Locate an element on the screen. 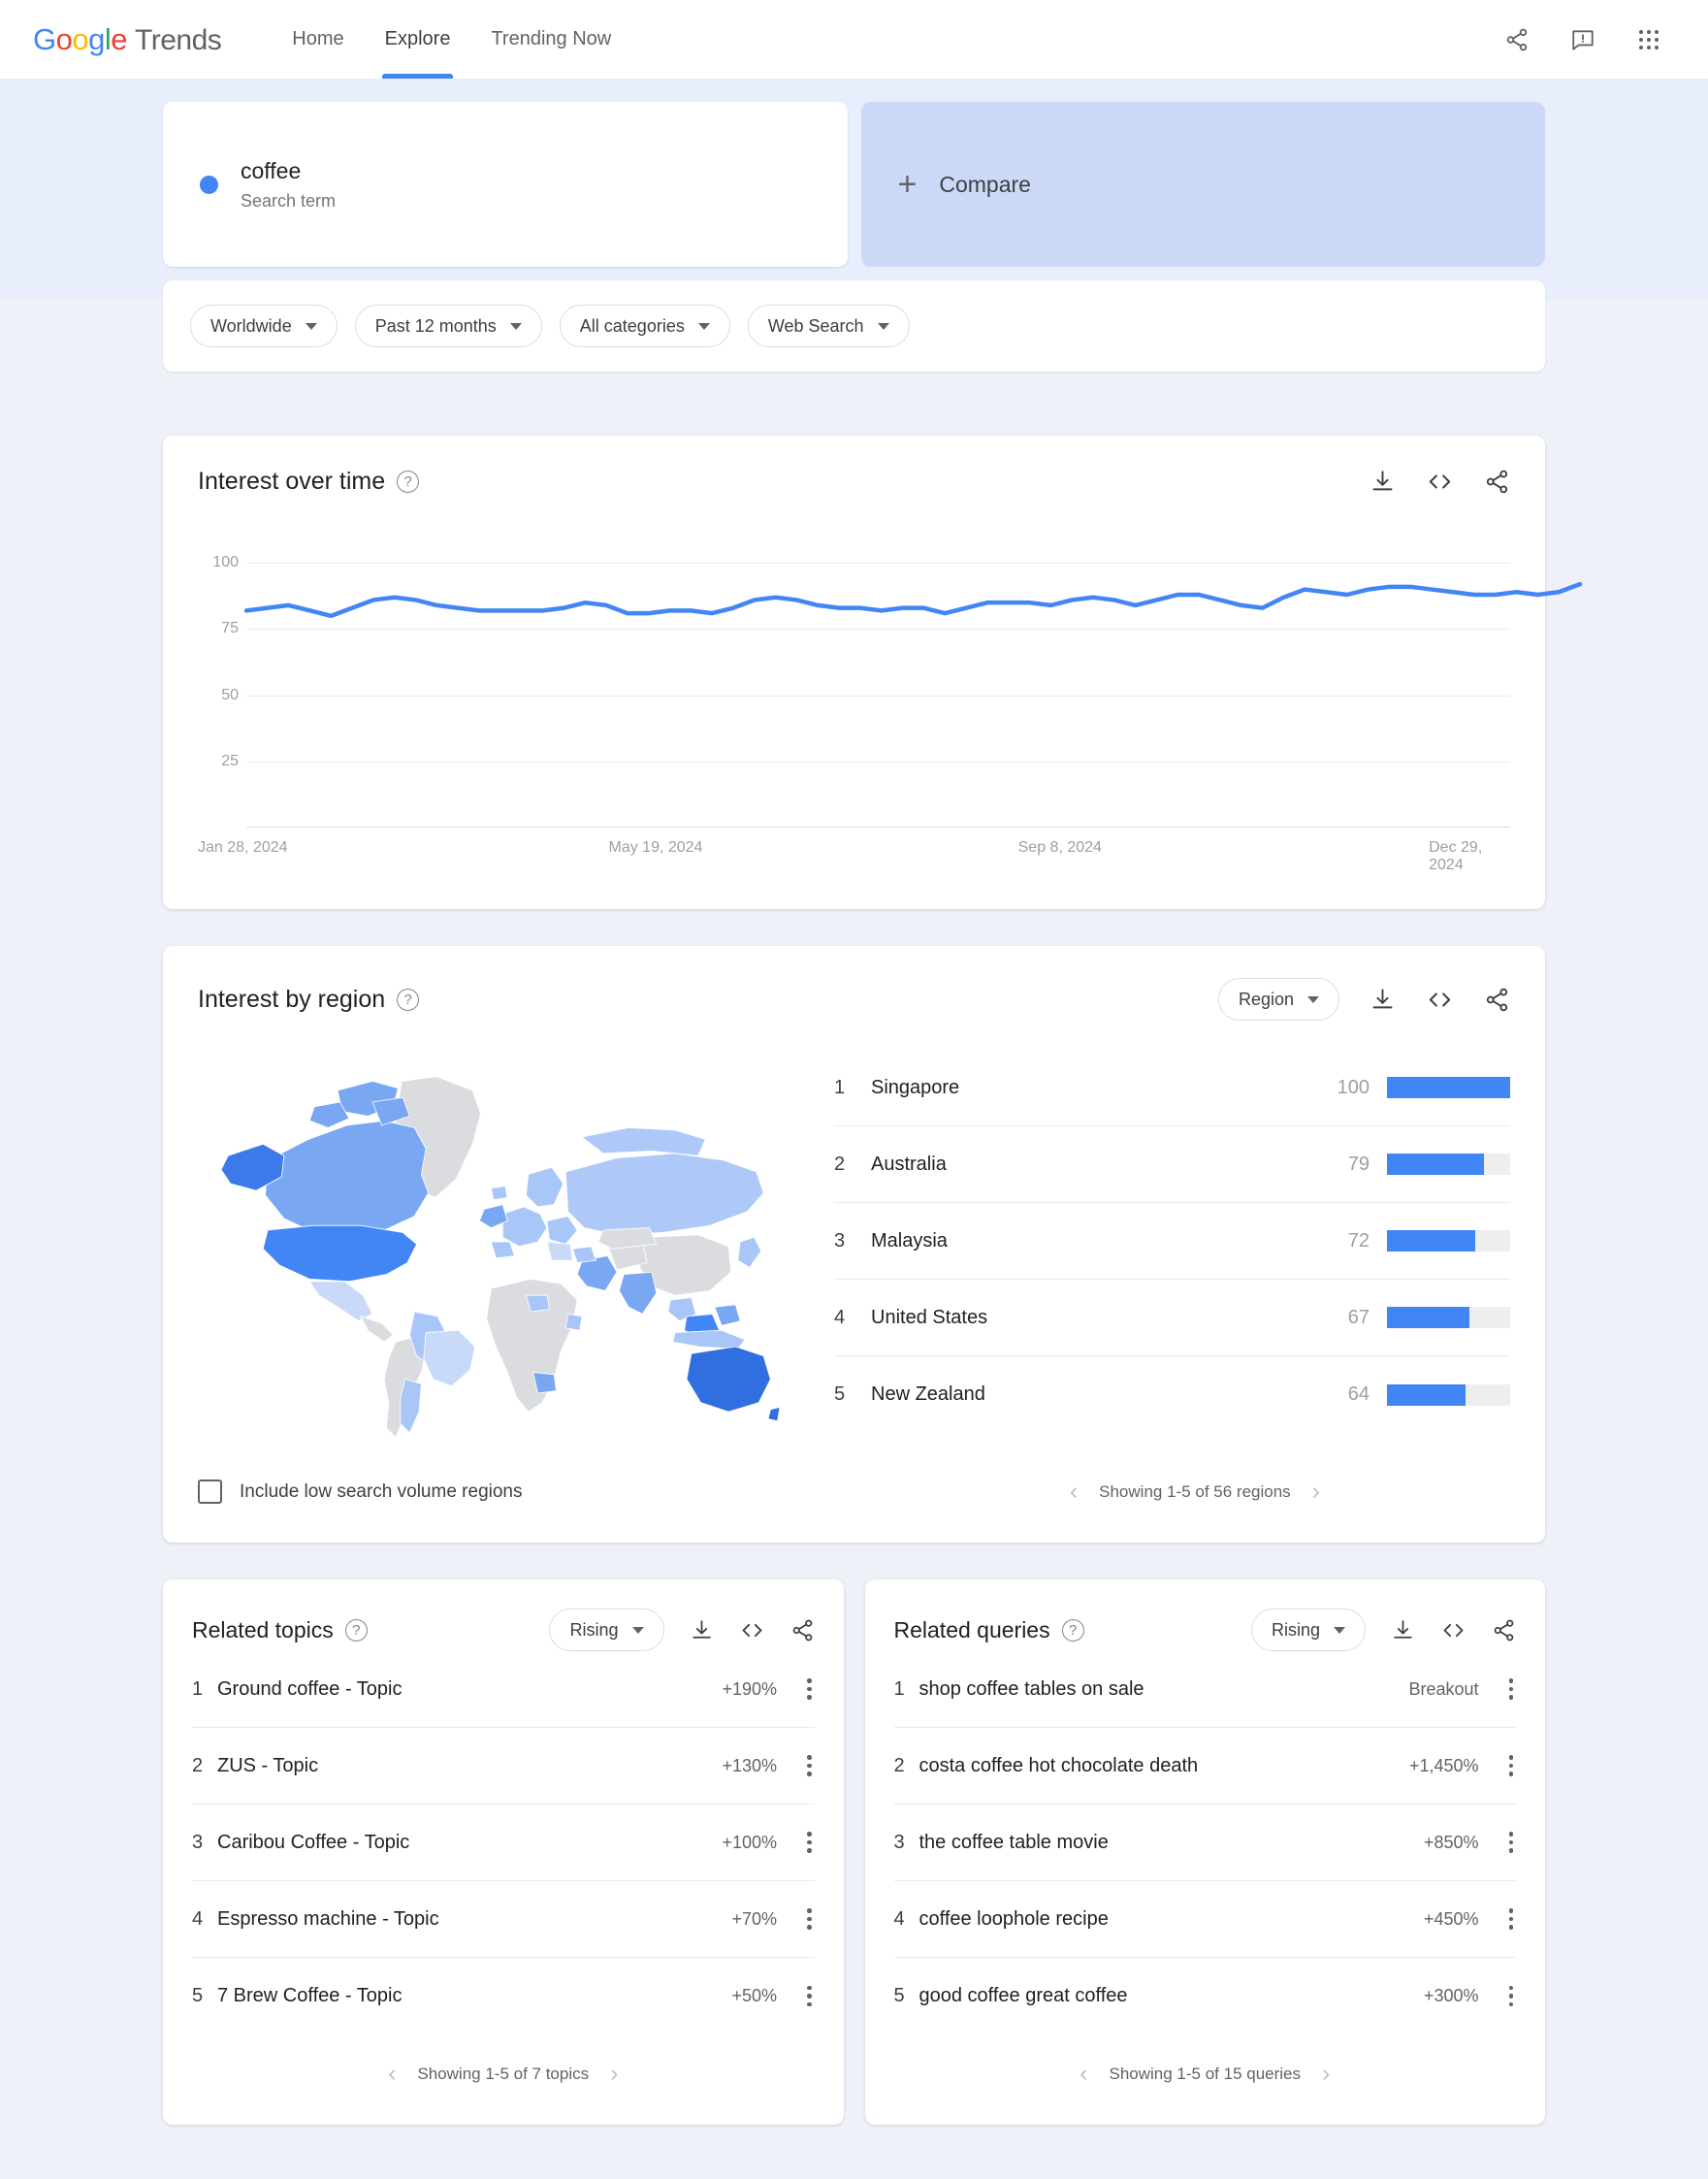 Image resolution: width=1708 pixels, height=2179 pixels. interest-over-time-chart: 100 75 50 25 is located at coordinates (891, 682).